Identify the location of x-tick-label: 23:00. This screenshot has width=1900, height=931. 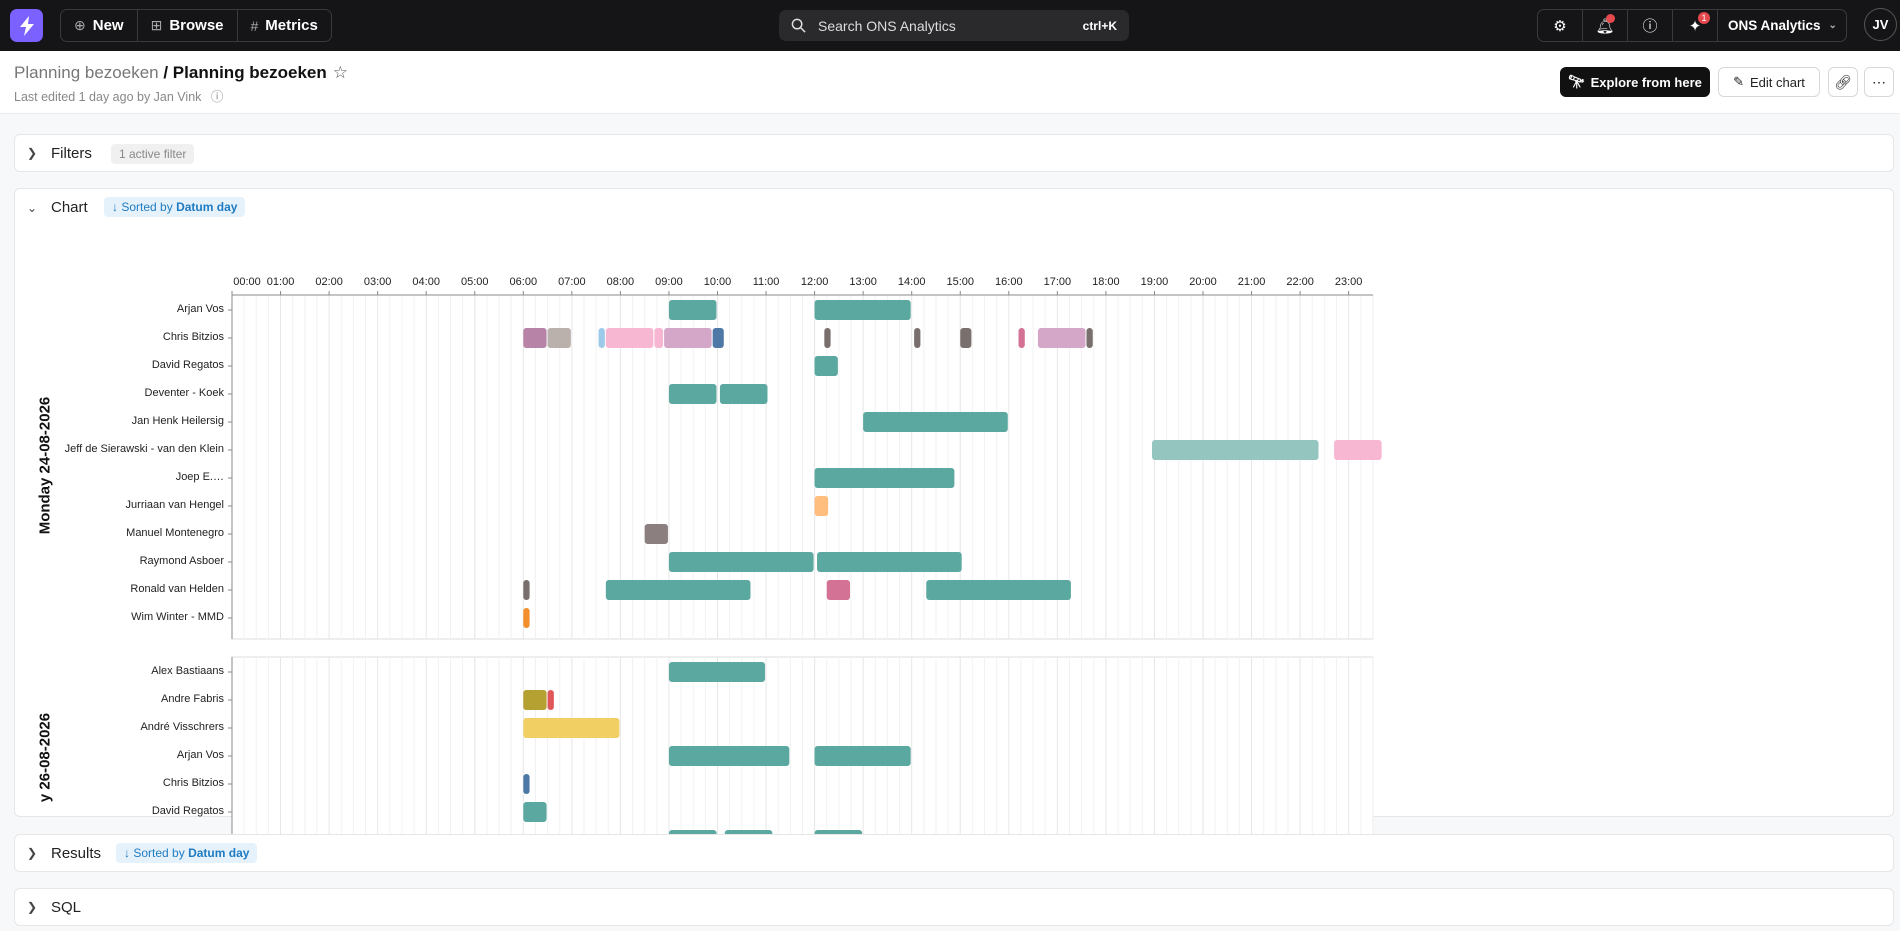
(1348, 282).